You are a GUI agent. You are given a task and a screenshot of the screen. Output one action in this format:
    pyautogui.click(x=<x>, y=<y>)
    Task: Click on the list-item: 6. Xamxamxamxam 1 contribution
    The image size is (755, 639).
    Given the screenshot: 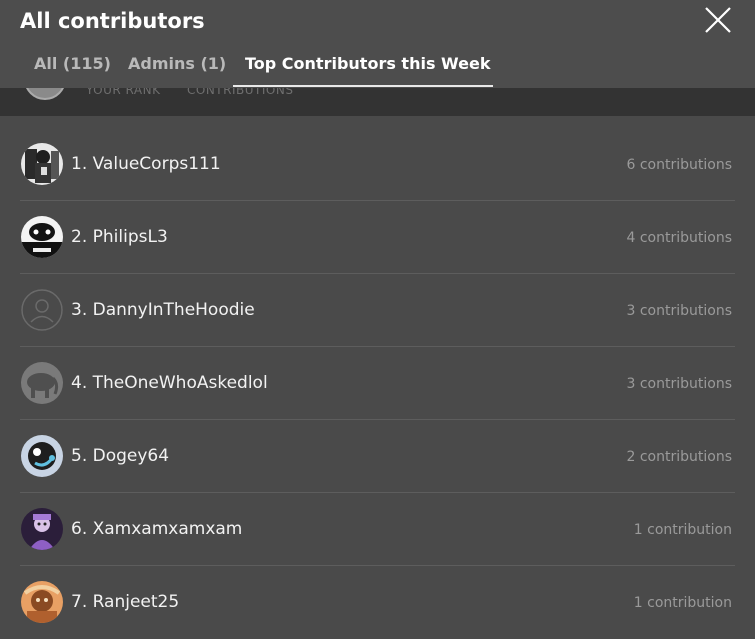 What is the action you would take?
    pyautogui.click(x=377, y=529)
    